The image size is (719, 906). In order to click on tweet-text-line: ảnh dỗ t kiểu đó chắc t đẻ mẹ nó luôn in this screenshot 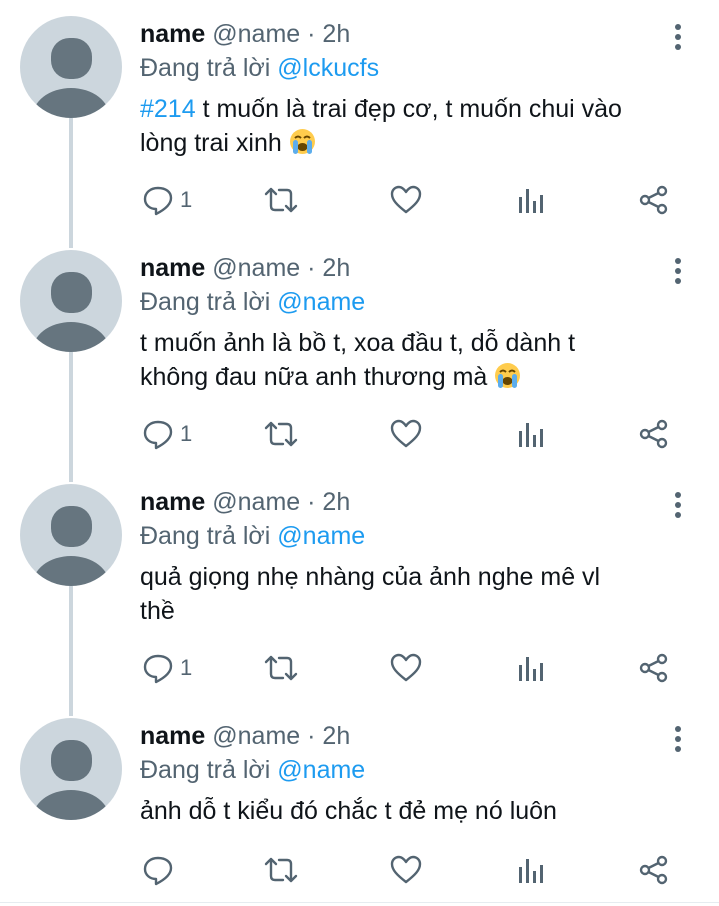, I will do `click(348, 811)`.